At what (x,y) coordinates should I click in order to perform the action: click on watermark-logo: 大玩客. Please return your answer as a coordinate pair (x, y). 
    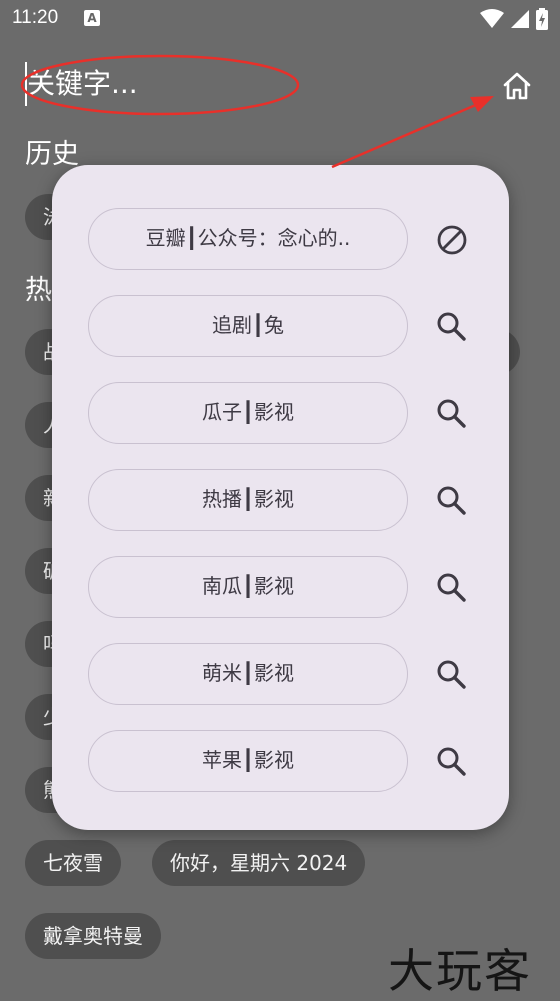
    Looking at the image, I should click on (460, 971).